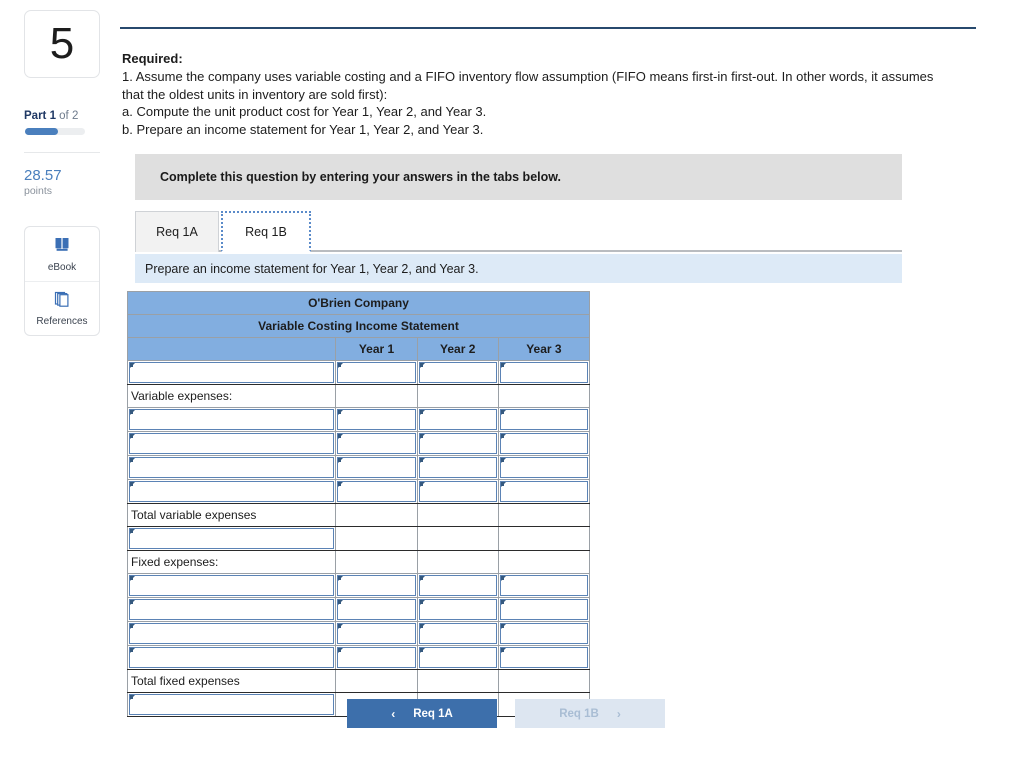 The width and height of the screenshot is (1024, 757). Describe the element at coordinates (590, 713) in the screenshot. I see `next-req-button: Req 1B ›` at that location.